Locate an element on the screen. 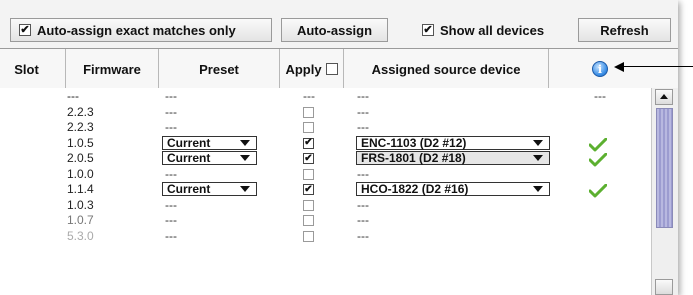 This screenshot has height=295, width=693. table-row: 5.3.0 --- --- is located at coordinates (325, 235).